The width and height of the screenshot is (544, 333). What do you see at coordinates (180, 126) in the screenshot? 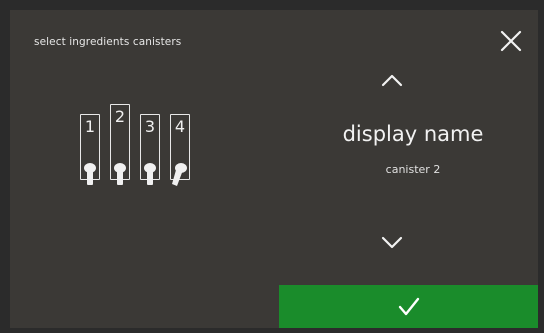
I see `canister-number: 4` at bounding box center [180, 126].